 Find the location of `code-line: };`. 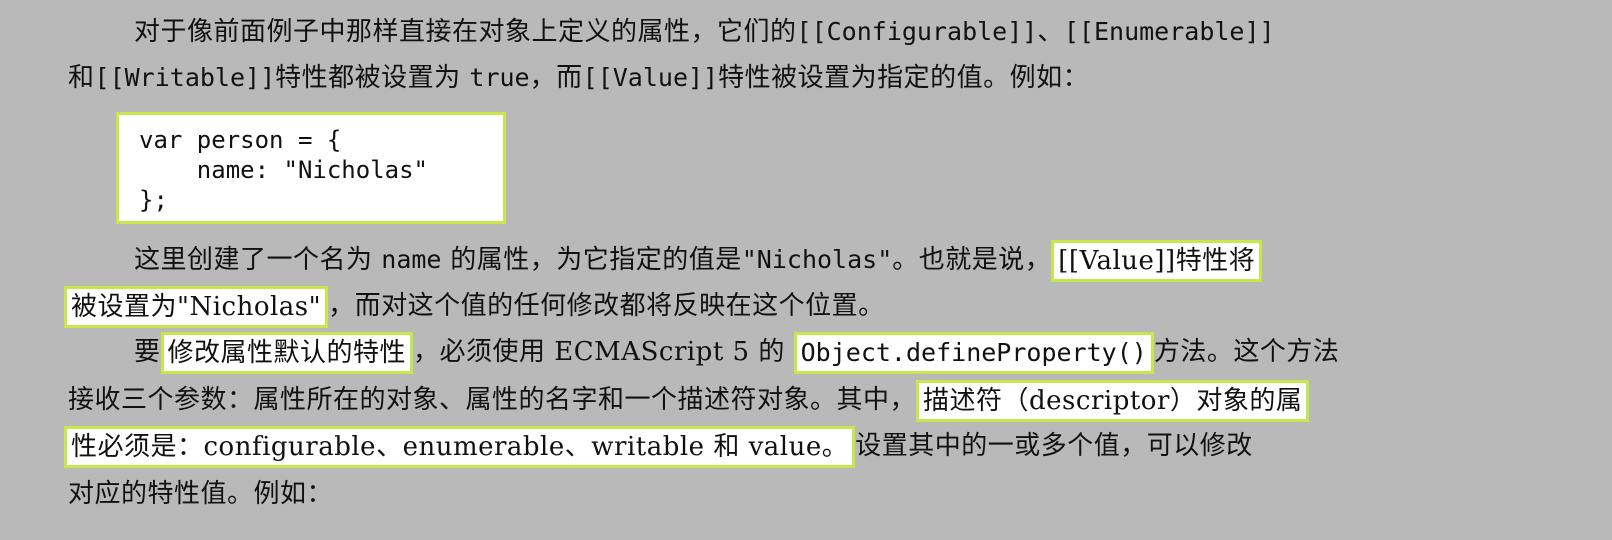

code-line: }; is located at coordinates (153, 200).